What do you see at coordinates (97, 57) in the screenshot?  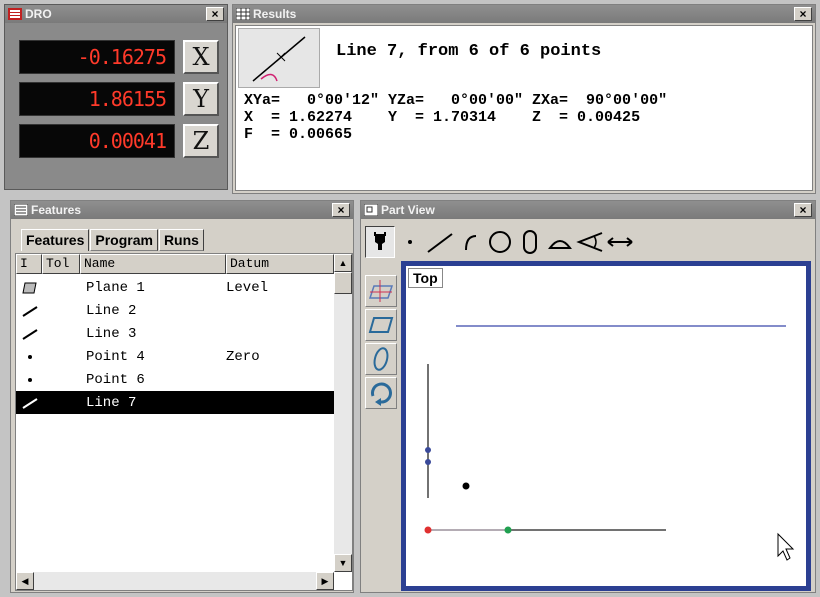 I see `dro-x-value: -0.16275` at bounding box center [97, 57].